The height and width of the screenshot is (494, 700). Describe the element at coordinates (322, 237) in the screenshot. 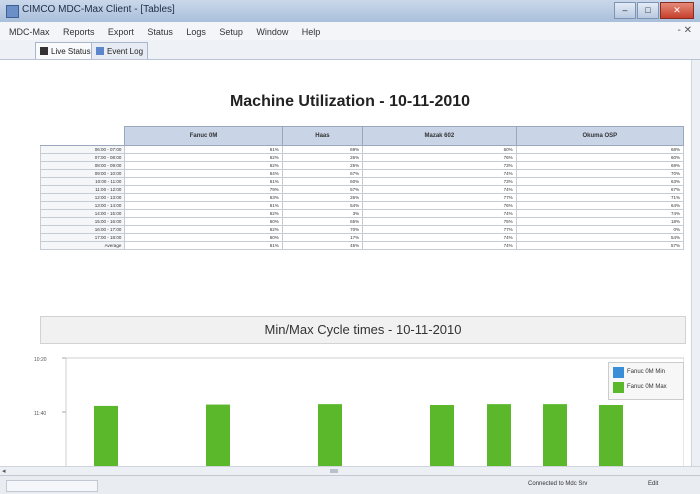

I see `table-cell: 17%` at that location.